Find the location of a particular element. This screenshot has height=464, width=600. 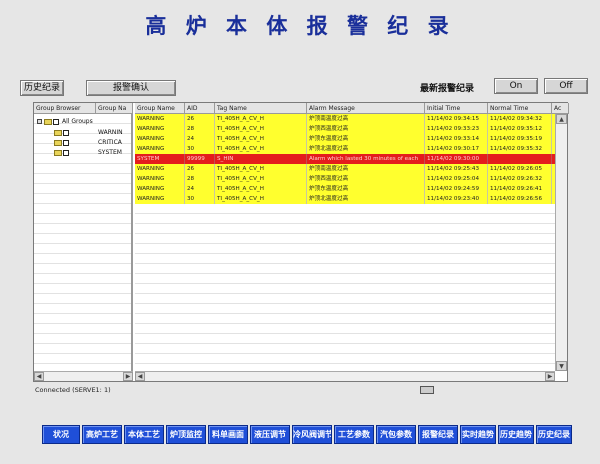

tree-item-all-groups: All Groups is located at coordinates (65, 121).